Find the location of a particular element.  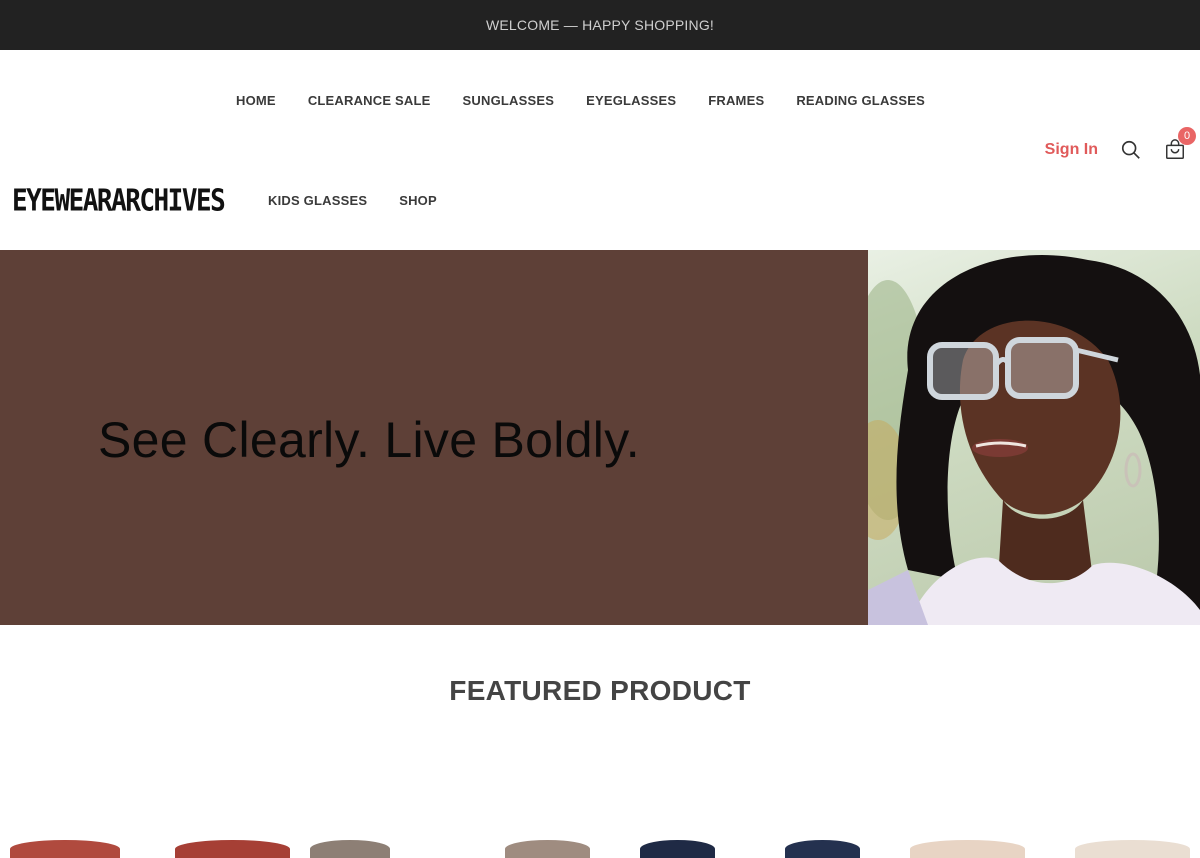

sign-in-link: Sign In is located at coordinates (1071, 150).